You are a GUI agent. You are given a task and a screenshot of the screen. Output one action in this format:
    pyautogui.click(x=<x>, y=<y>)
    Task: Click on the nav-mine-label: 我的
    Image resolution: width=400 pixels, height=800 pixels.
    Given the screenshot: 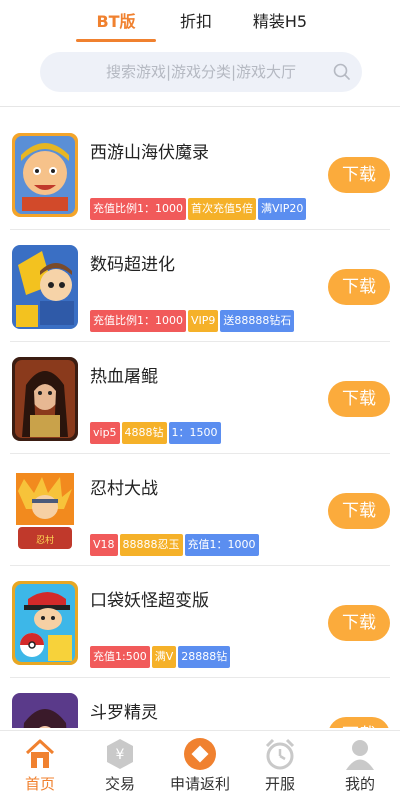 What is the action you would take?
    pyautogui.click(x=359, y=784)
    